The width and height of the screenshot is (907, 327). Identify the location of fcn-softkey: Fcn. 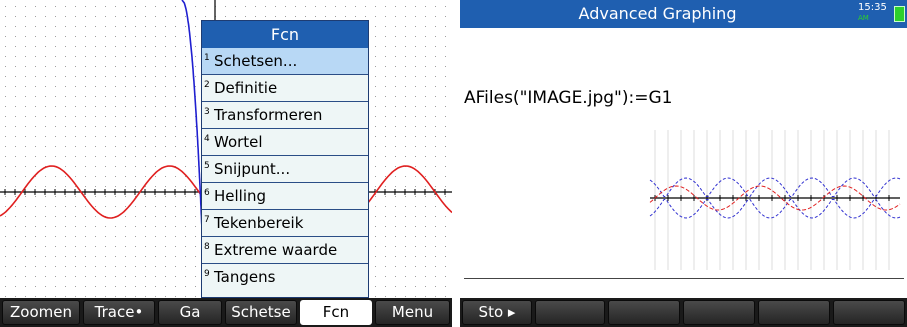
(336, 312).